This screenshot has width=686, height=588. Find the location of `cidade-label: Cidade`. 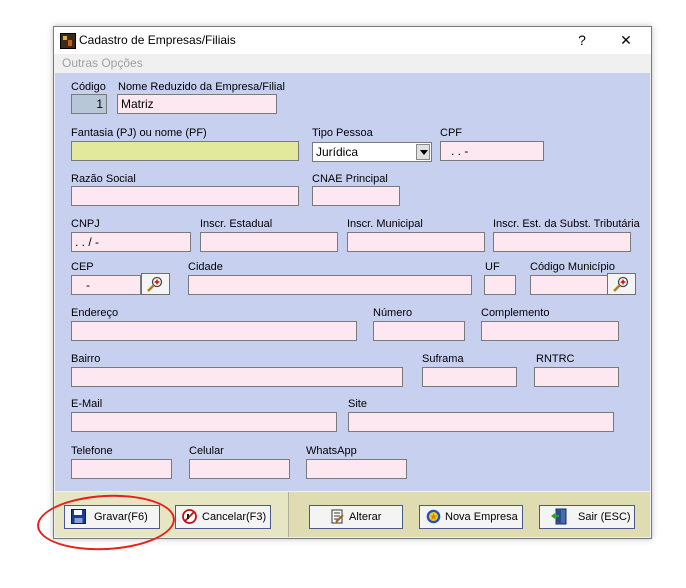

cidade-label: Cidade is located at coordinates (205, 267).